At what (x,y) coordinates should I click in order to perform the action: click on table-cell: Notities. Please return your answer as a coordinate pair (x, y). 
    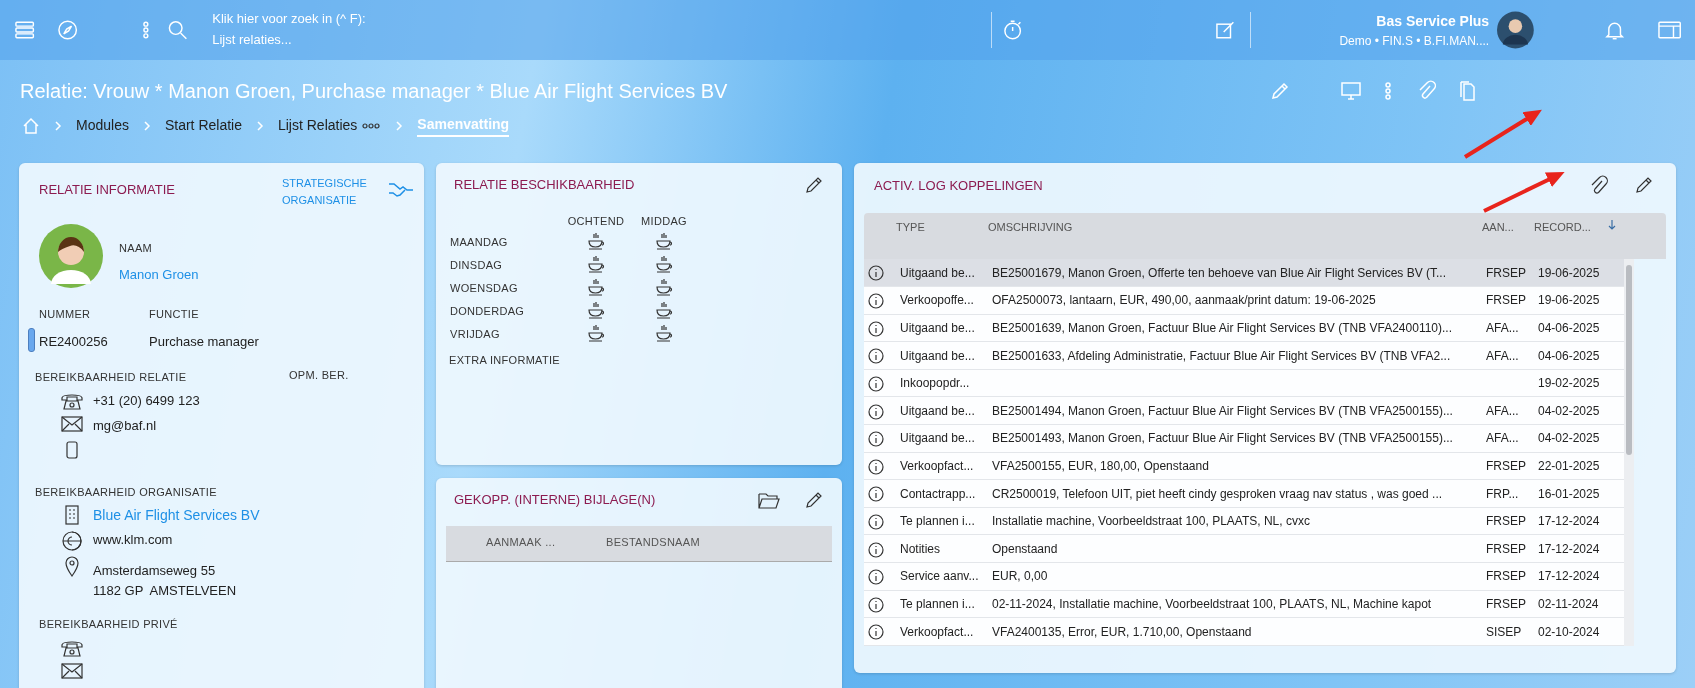
    Looking at the image, I should click on (920, 548).